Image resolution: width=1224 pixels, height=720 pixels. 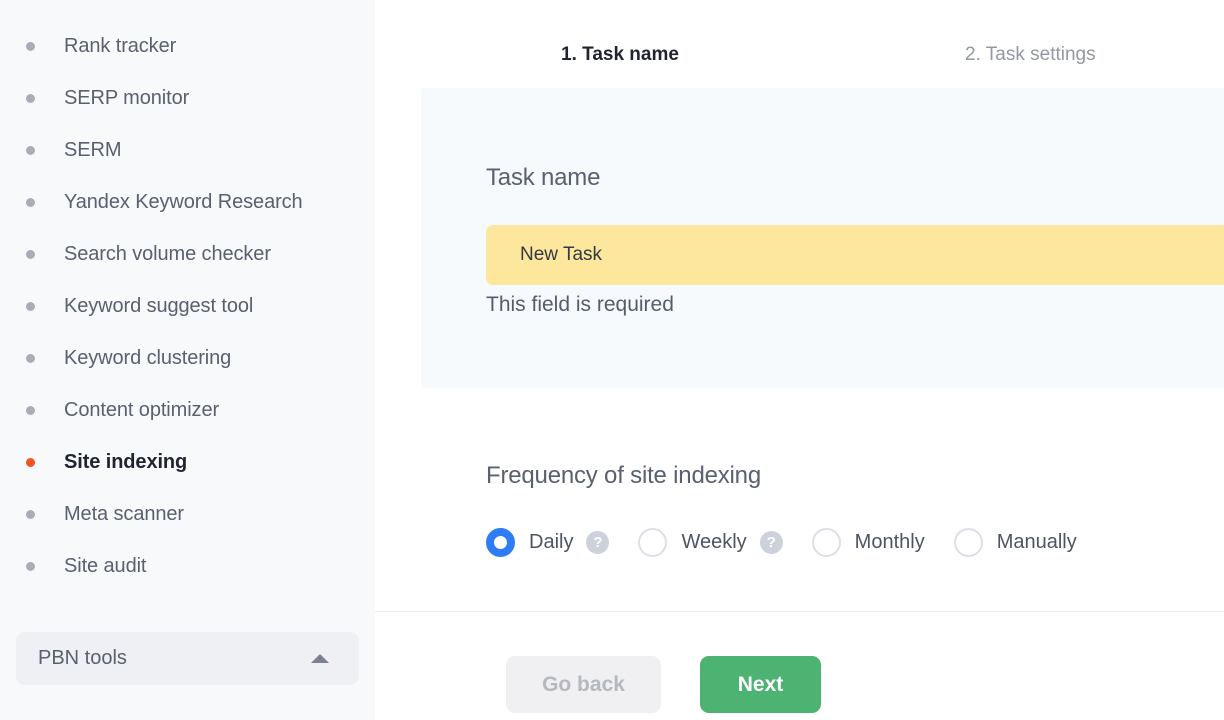 What do you see at coordinates (187, 150) in the screenshot?
I see `sidebar-item-serm: SERM` at bounding box center [187, 150].